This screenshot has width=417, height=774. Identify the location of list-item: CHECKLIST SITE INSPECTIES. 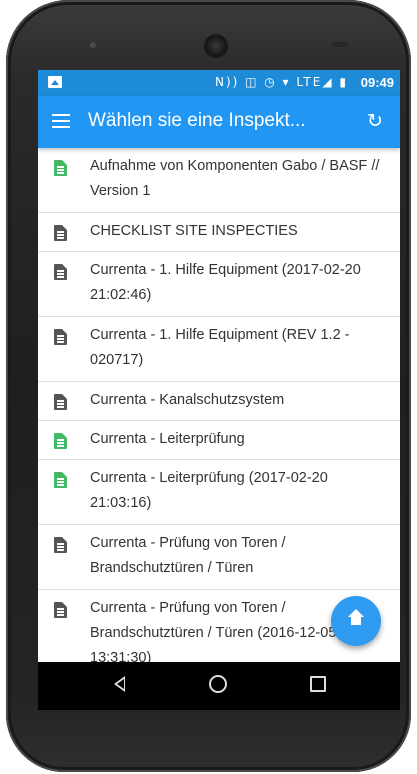
(219, 232).